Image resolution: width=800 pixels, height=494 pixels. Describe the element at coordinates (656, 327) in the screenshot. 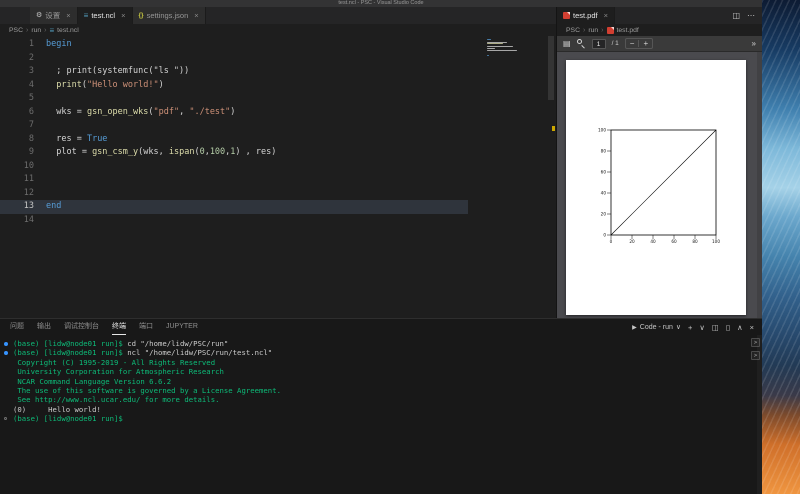

I see `run-config-selector: ▶ Code - run ∨` at that location.